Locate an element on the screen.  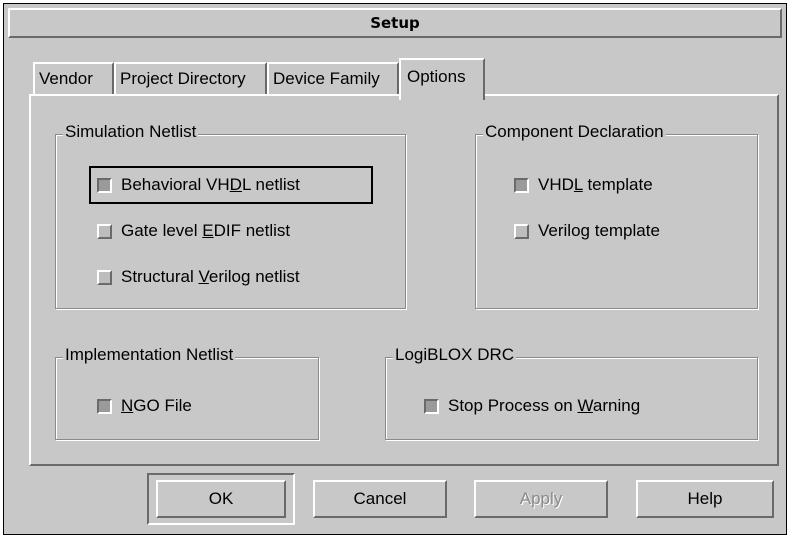
ngo-file-label: NGO File is located at coordinates (156, 405).